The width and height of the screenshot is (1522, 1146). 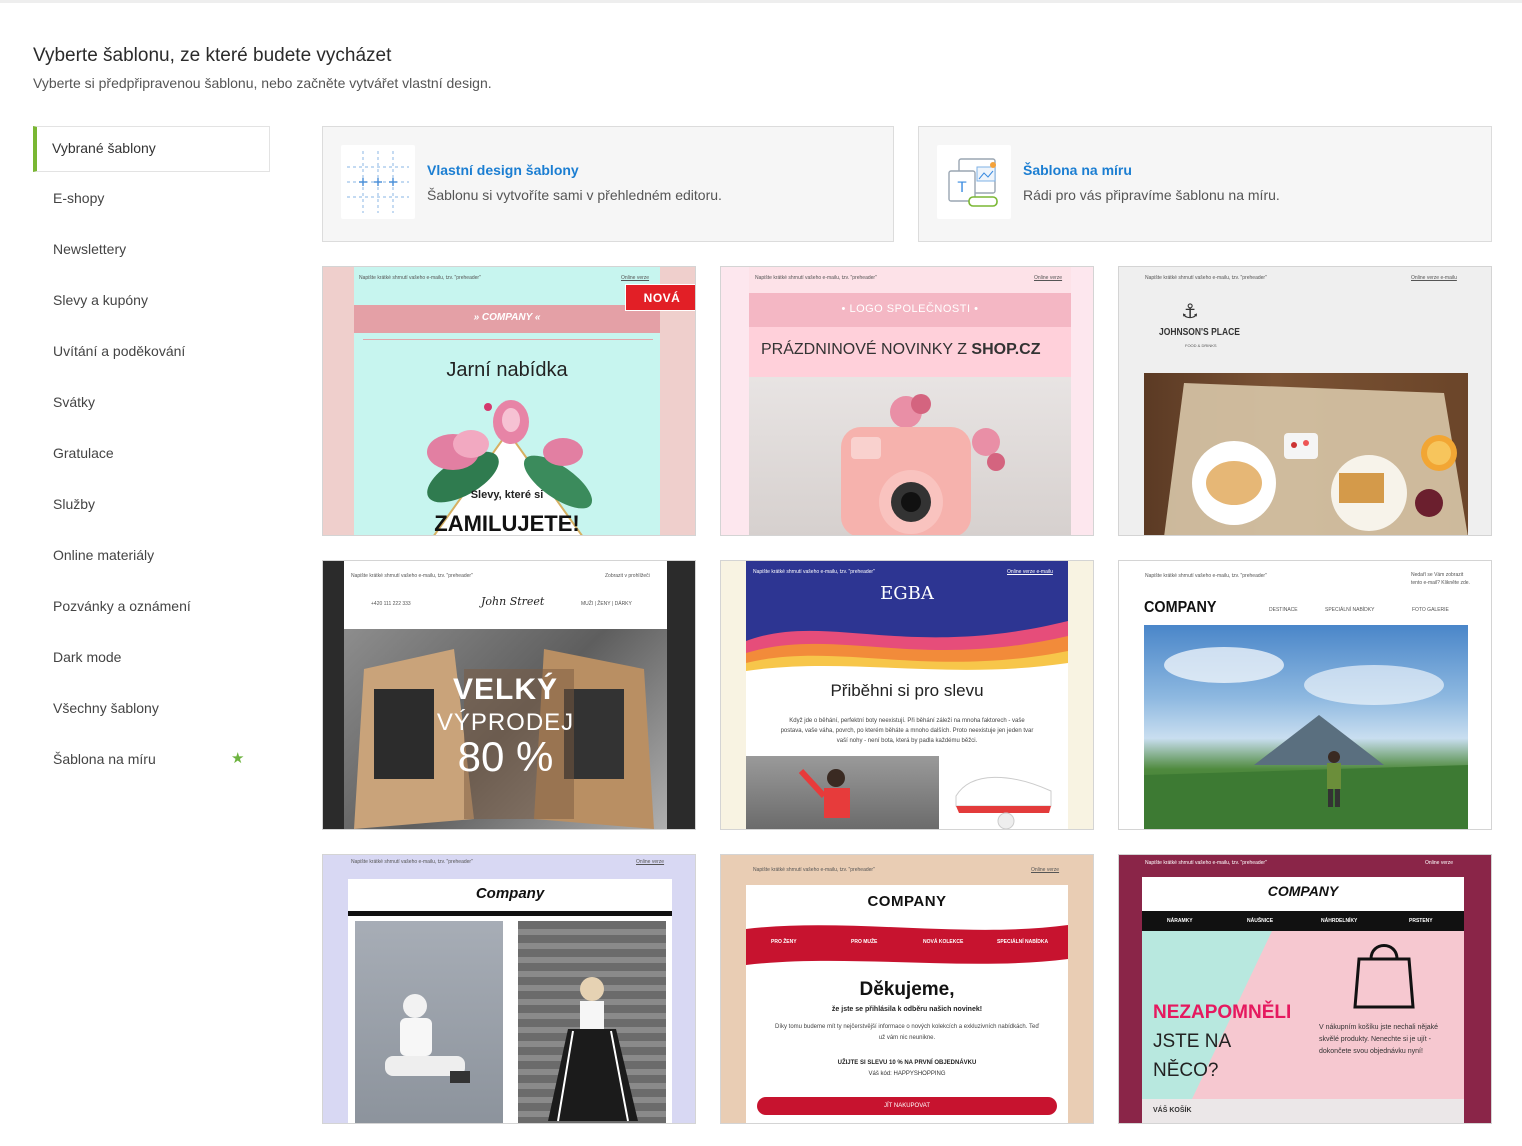 I want to click on template-logo: Company, so click(x=510, y=893).